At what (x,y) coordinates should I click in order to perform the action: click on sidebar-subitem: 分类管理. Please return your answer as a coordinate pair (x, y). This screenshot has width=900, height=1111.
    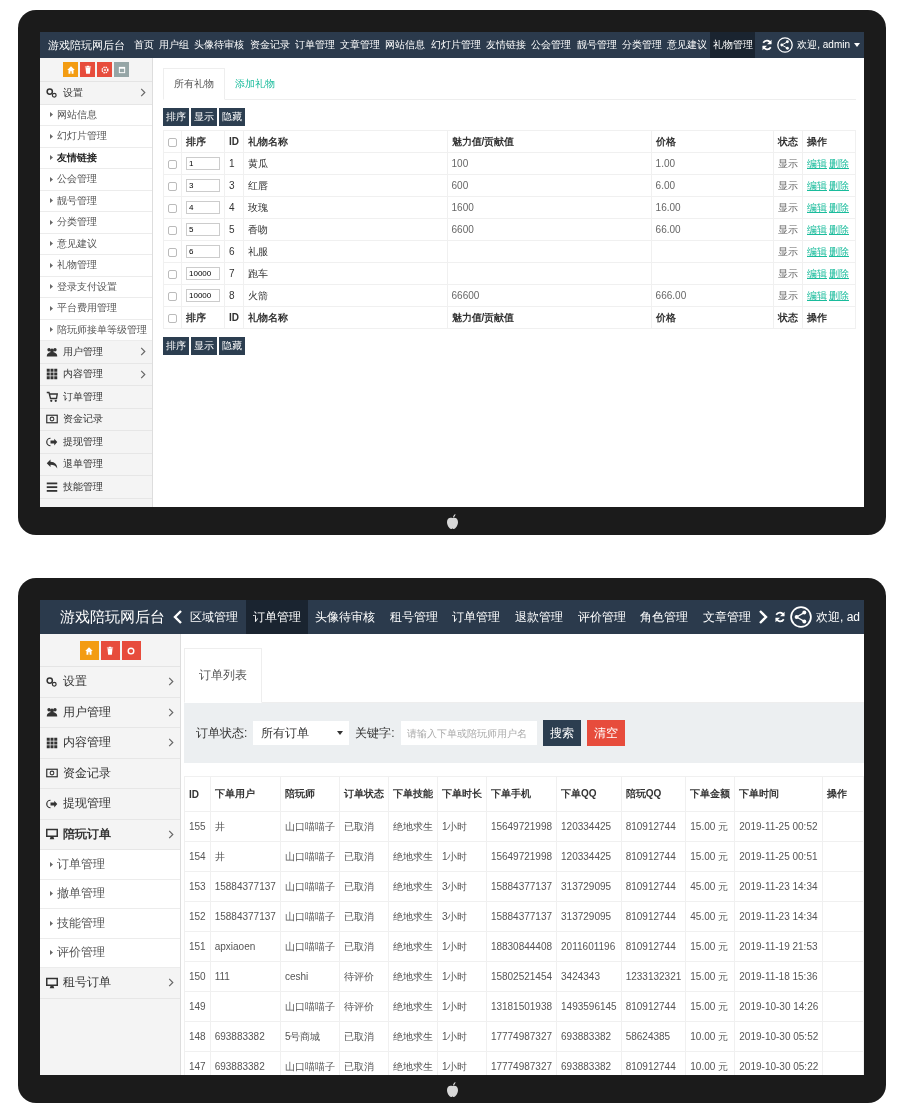
    Looking at the image, I should click on (96, 223).